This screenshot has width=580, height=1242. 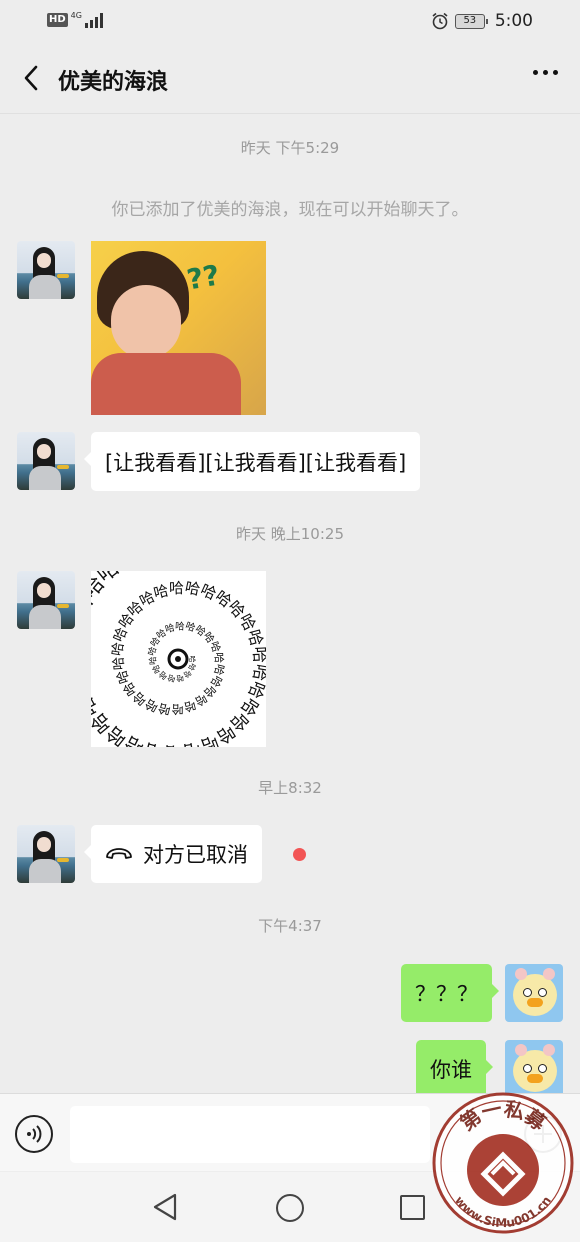 I want to click on message-input, so click(x=250, y=1134).